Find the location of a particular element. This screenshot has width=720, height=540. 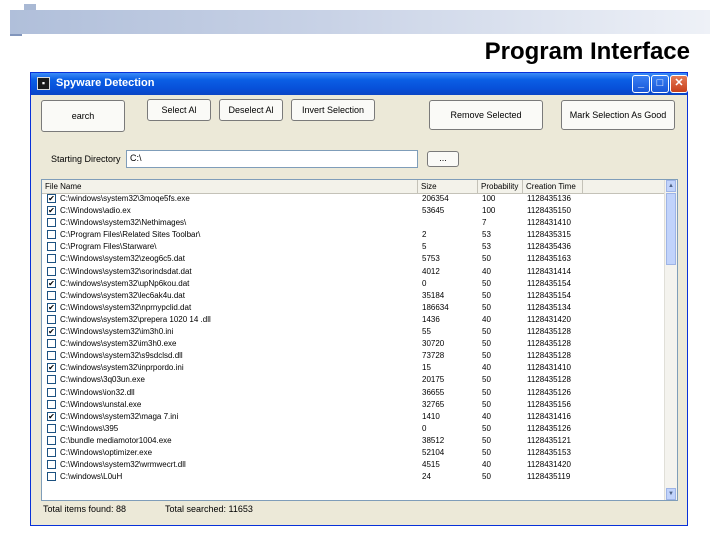

cell-creation-time: 1128435163 is located at coordinates (549, 259).